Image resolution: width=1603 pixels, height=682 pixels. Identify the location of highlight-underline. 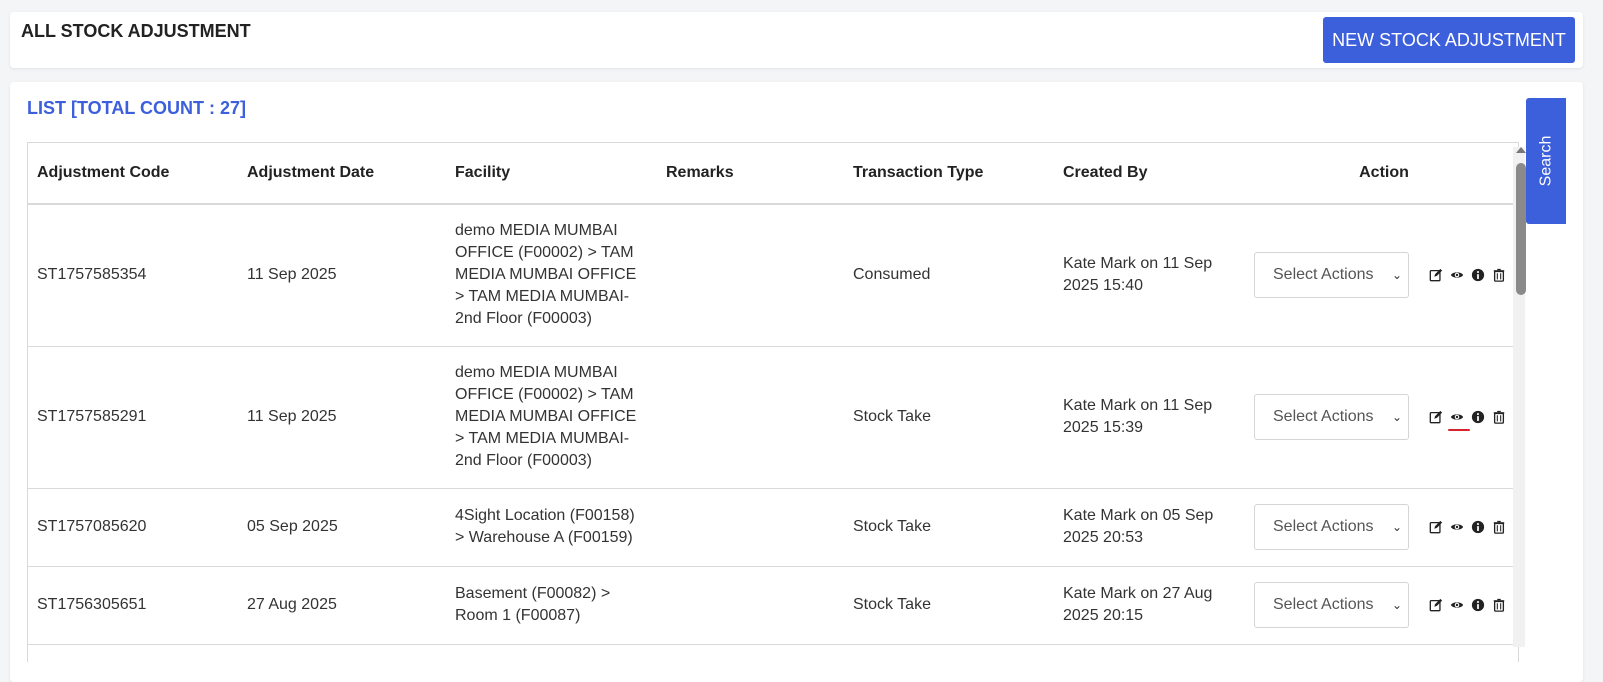
(1459, 430).